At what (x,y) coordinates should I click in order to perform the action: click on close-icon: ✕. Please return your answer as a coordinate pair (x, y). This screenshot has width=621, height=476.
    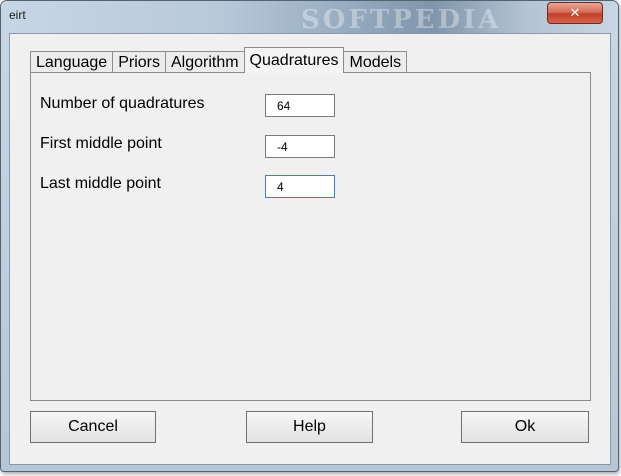
    Looking at the image, I should click on (575, 13).